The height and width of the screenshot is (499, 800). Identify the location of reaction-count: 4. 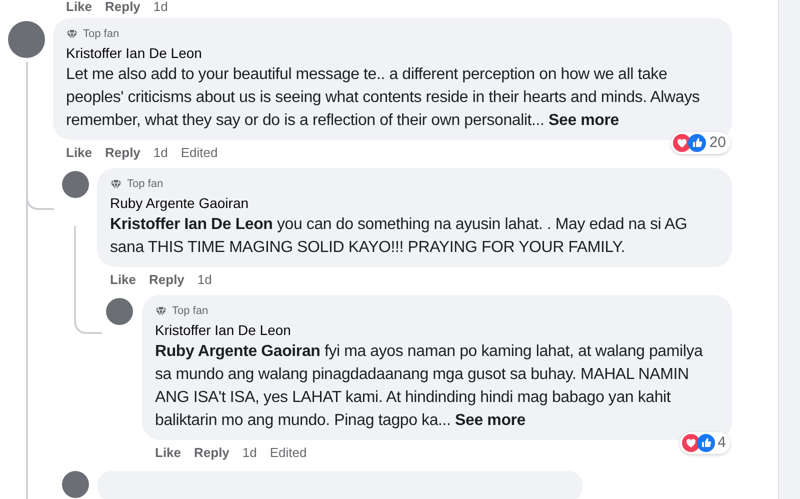
(705, 443).